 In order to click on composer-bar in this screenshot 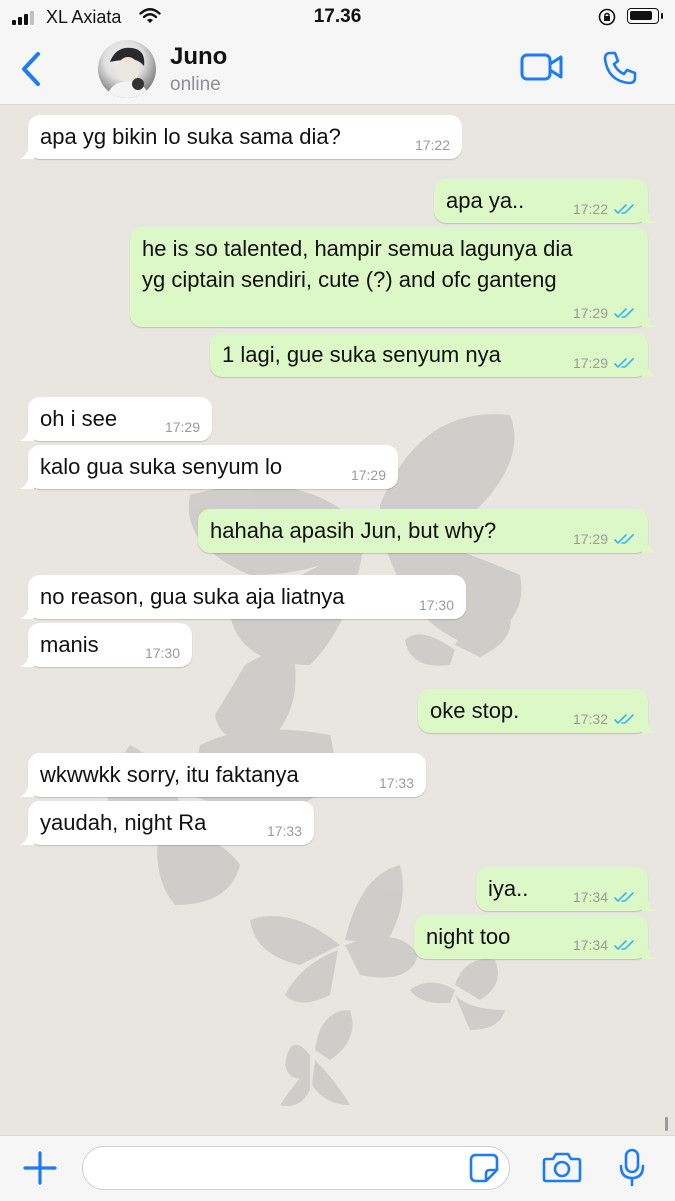, I will do `click(337, 1168)`.